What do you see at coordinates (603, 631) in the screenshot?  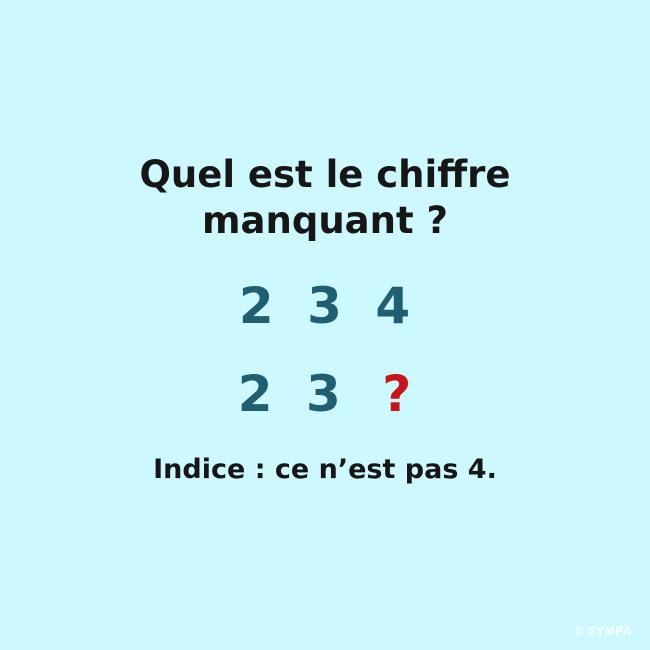 I see `sympa-watermark: © SYMPA` at bounding box center [603, 631].